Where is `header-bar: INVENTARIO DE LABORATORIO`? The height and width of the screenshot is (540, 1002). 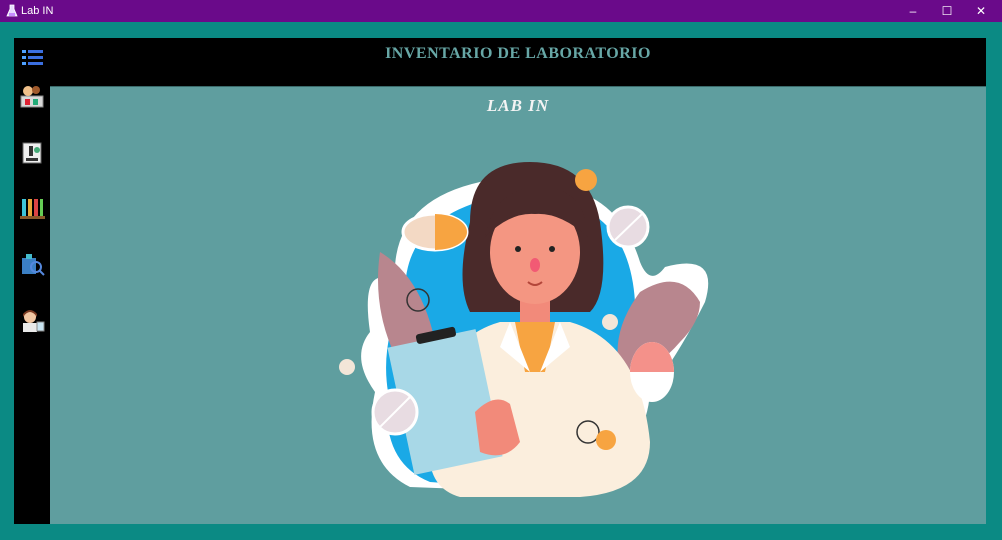
header-bar: INVENTARIO DE LABORATORIO is located at coordinates (518, 62).